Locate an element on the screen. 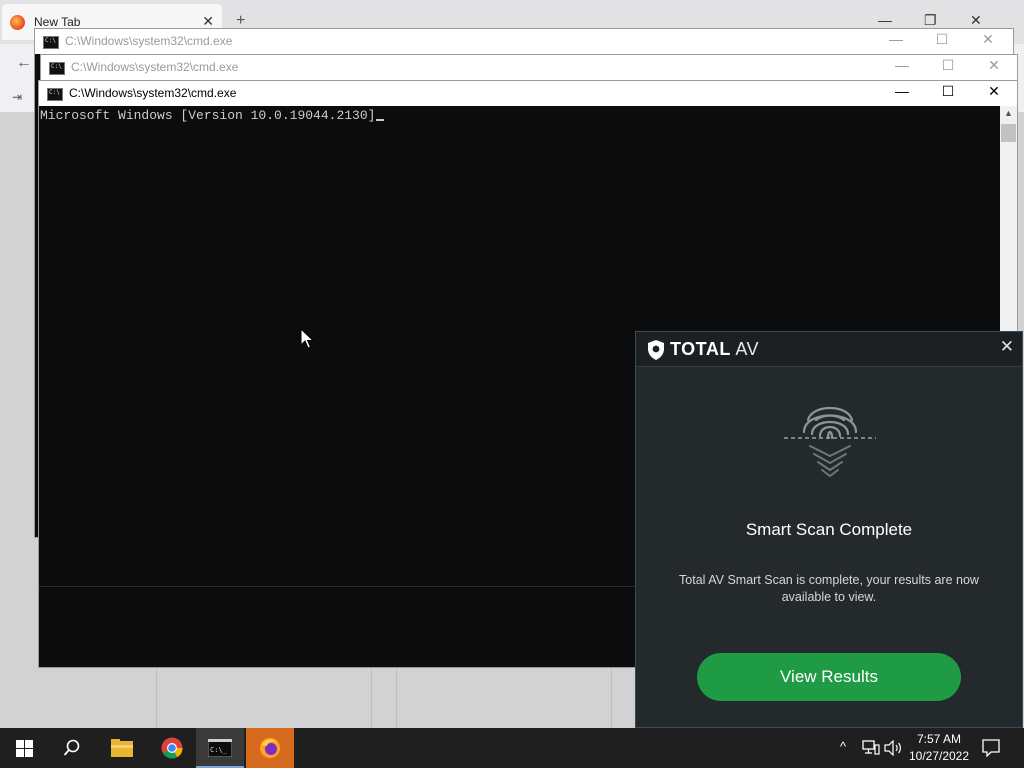  scroll-thumb is located at coordinates (1008, 133).